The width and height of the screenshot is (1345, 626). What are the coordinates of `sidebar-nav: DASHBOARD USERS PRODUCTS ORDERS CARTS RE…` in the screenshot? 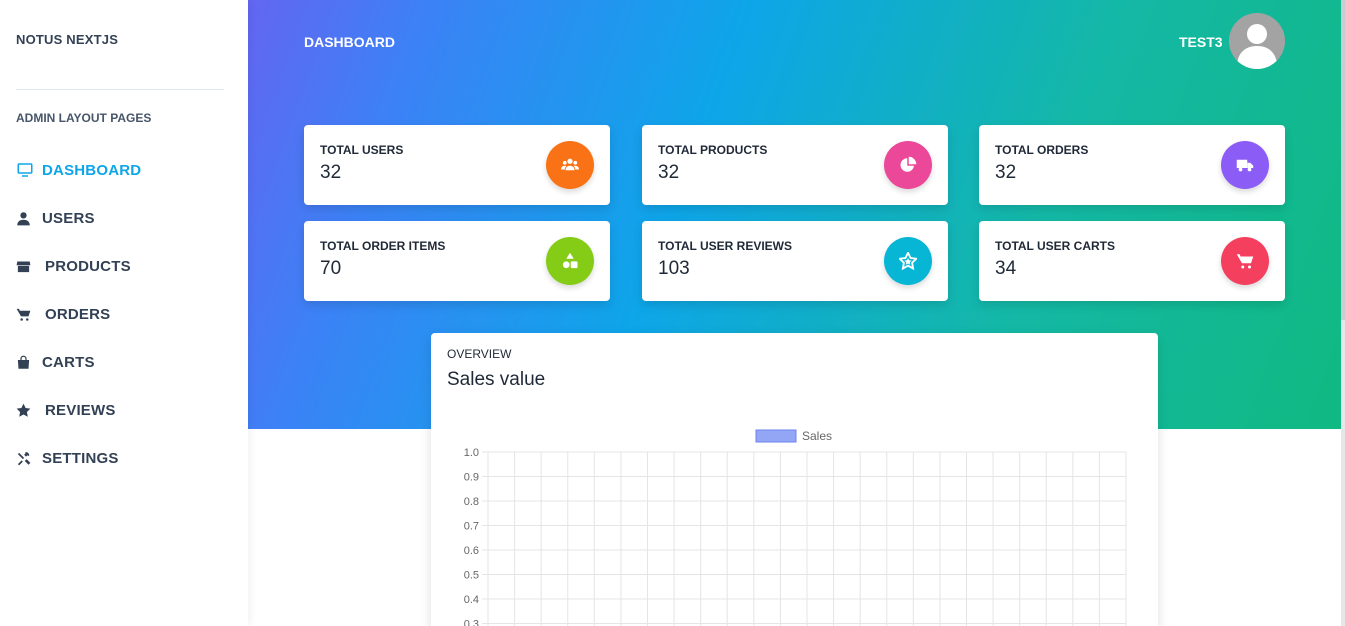 It's located at (124, 314).